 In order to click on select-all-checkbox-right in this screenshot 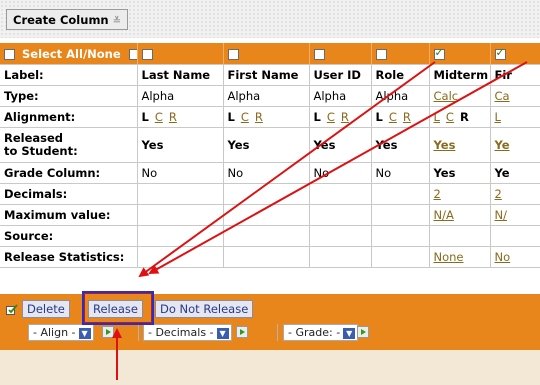, I will do `click(132, 54)`.